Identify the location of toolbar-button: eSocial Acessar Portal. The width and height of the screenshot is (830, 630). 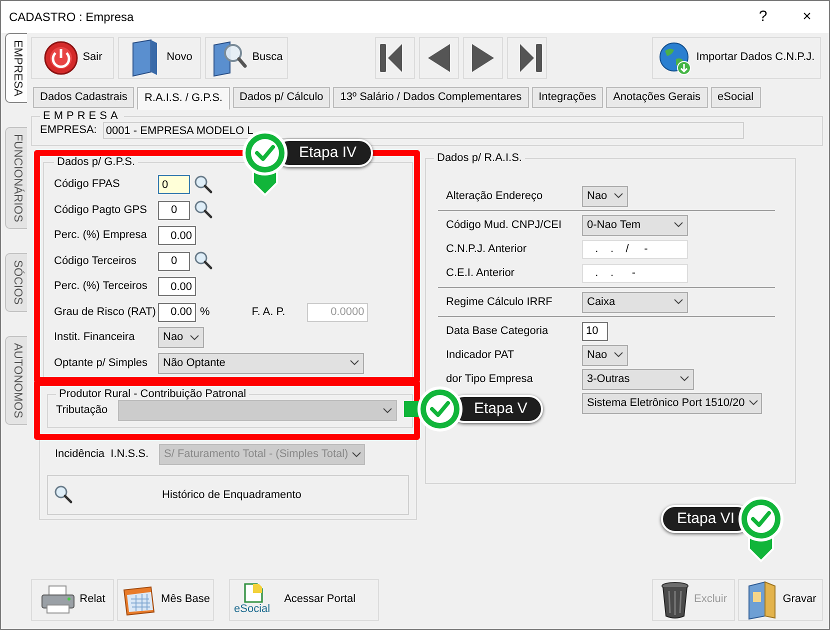
(304, 600).